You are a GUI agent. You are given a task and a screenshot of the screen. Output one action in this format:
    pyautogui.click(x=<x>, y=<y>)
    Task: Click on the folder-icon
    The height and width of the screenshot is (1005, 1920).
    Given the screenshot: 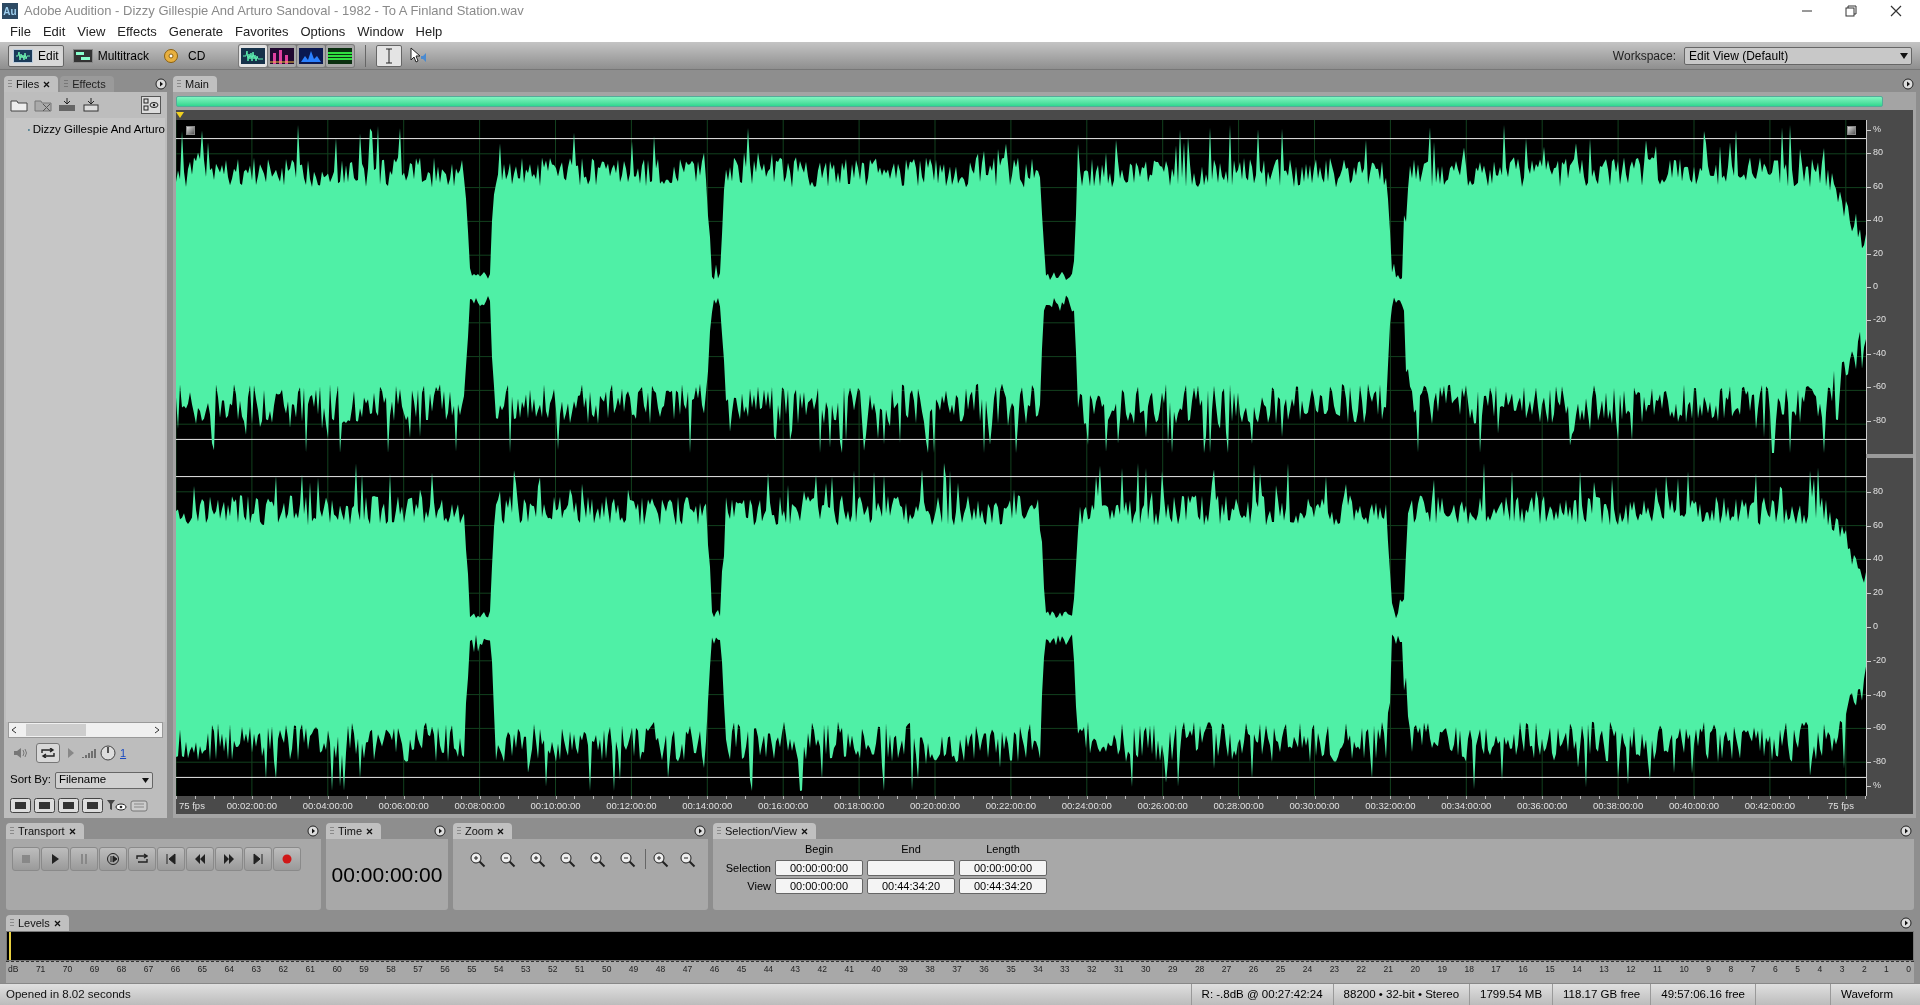 What is the action you would take?
    pyautogui.click(x=19, y=105)
    